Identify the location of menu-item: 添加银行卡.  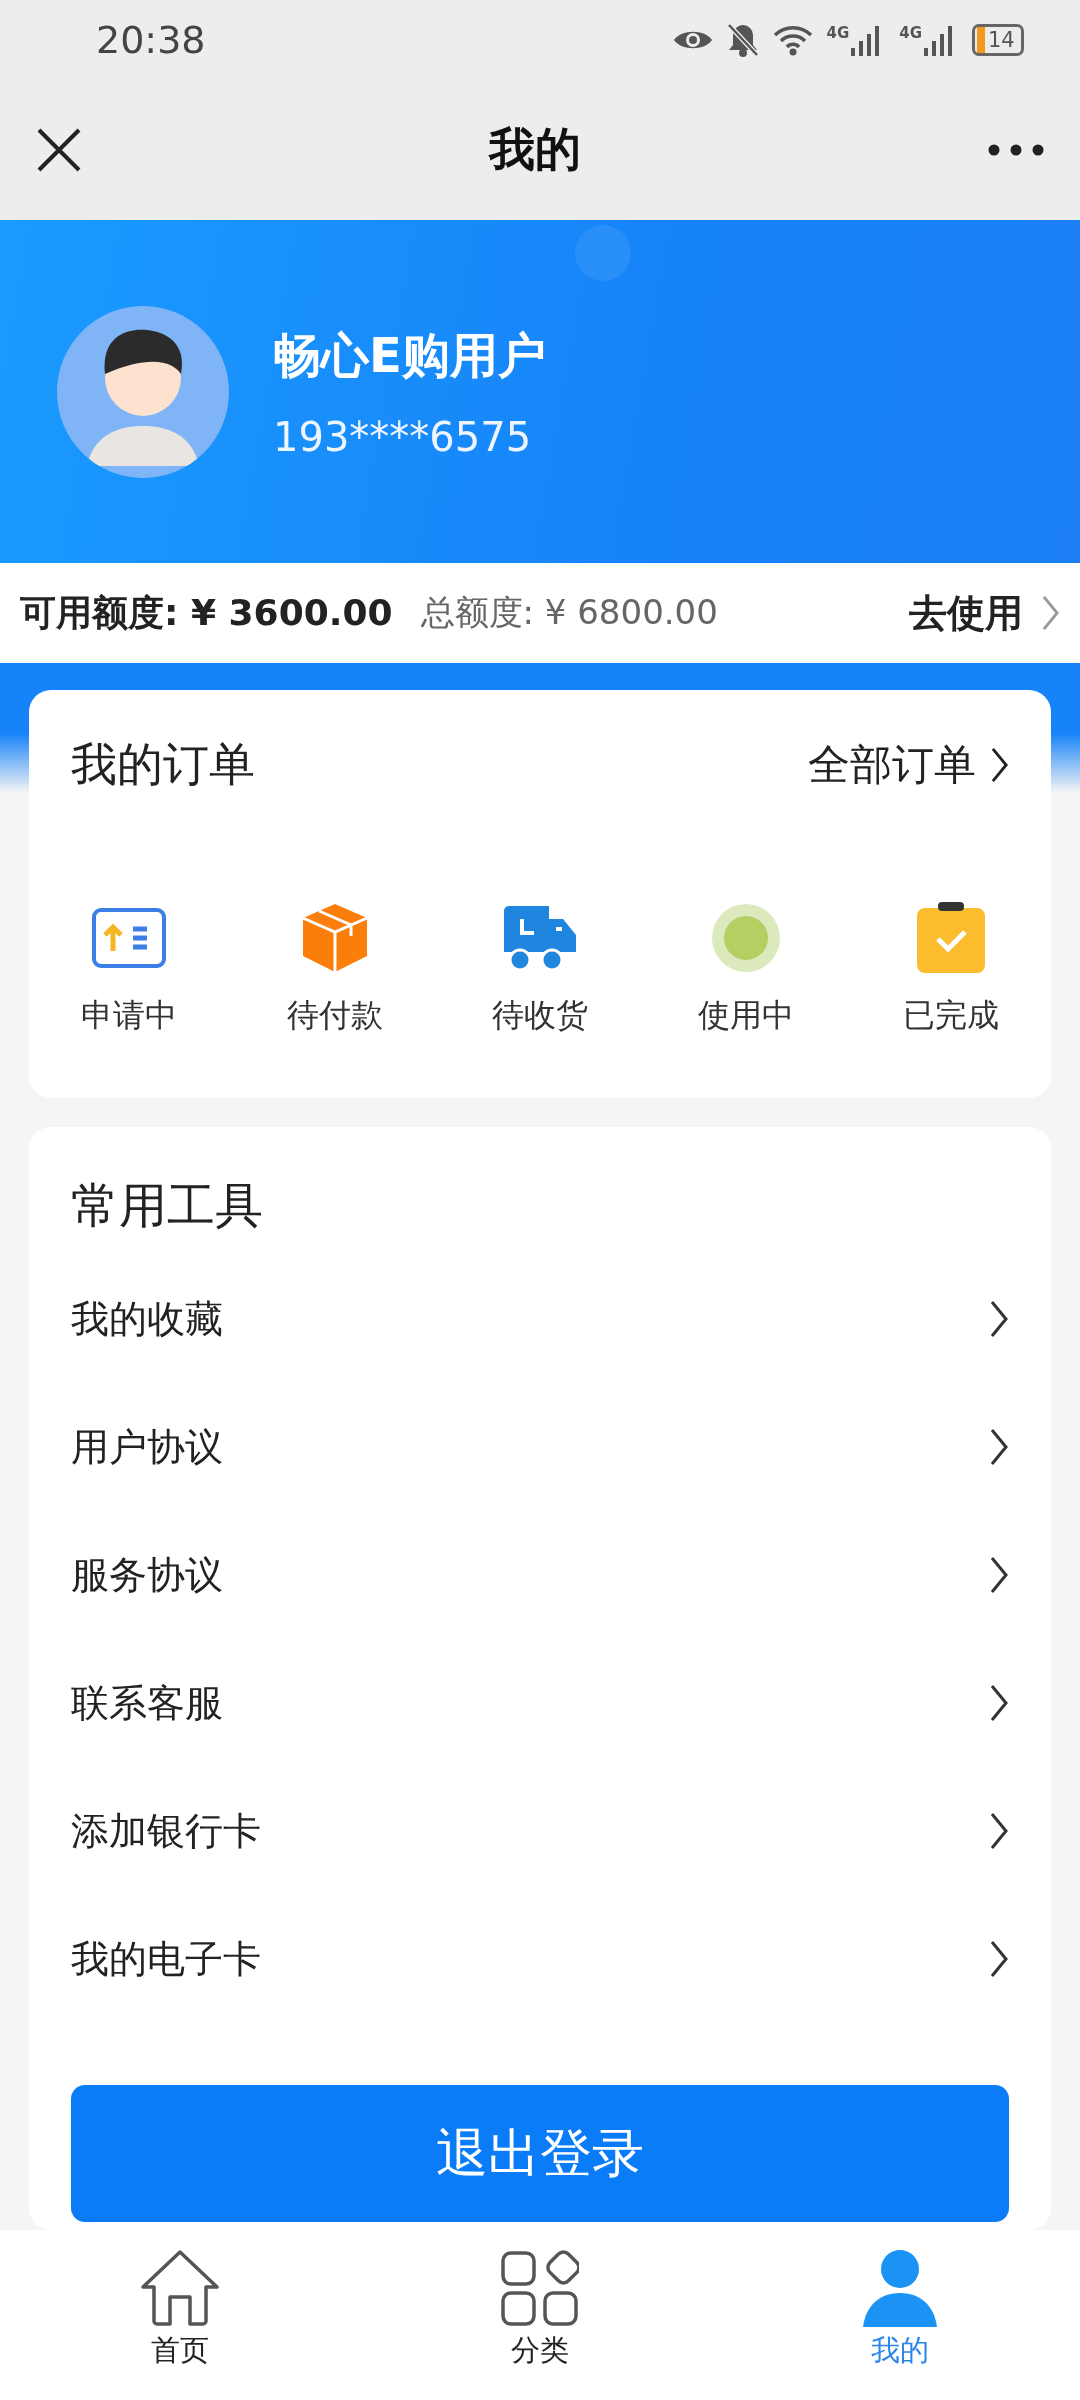
(540, 1831).